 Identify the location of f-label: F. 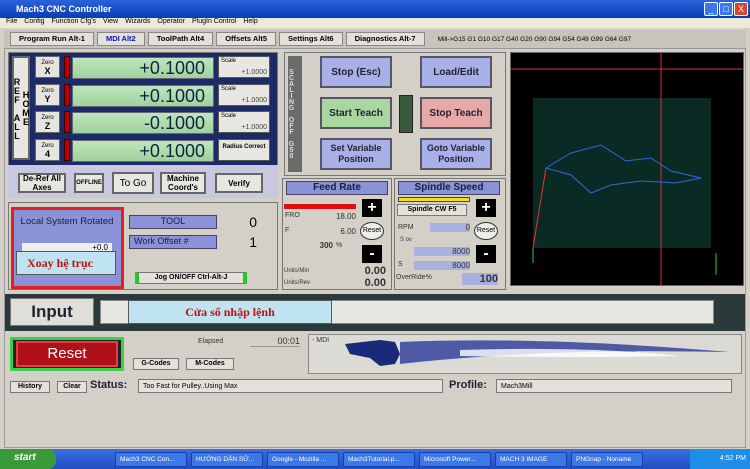
(287, 230).